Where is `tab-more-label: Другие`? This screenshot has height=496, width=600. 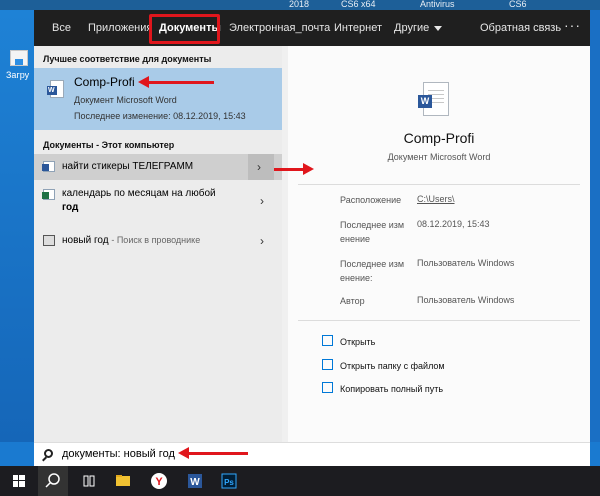 tab-more-label: Другие is located at coordinates (412, 28).